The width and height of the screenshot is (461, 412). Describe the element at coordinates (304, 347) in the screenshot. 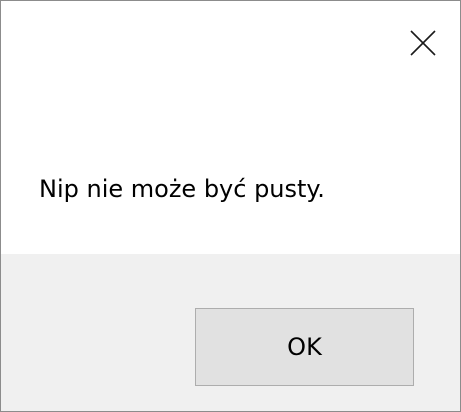

I see `ok-button: OK` at that location.